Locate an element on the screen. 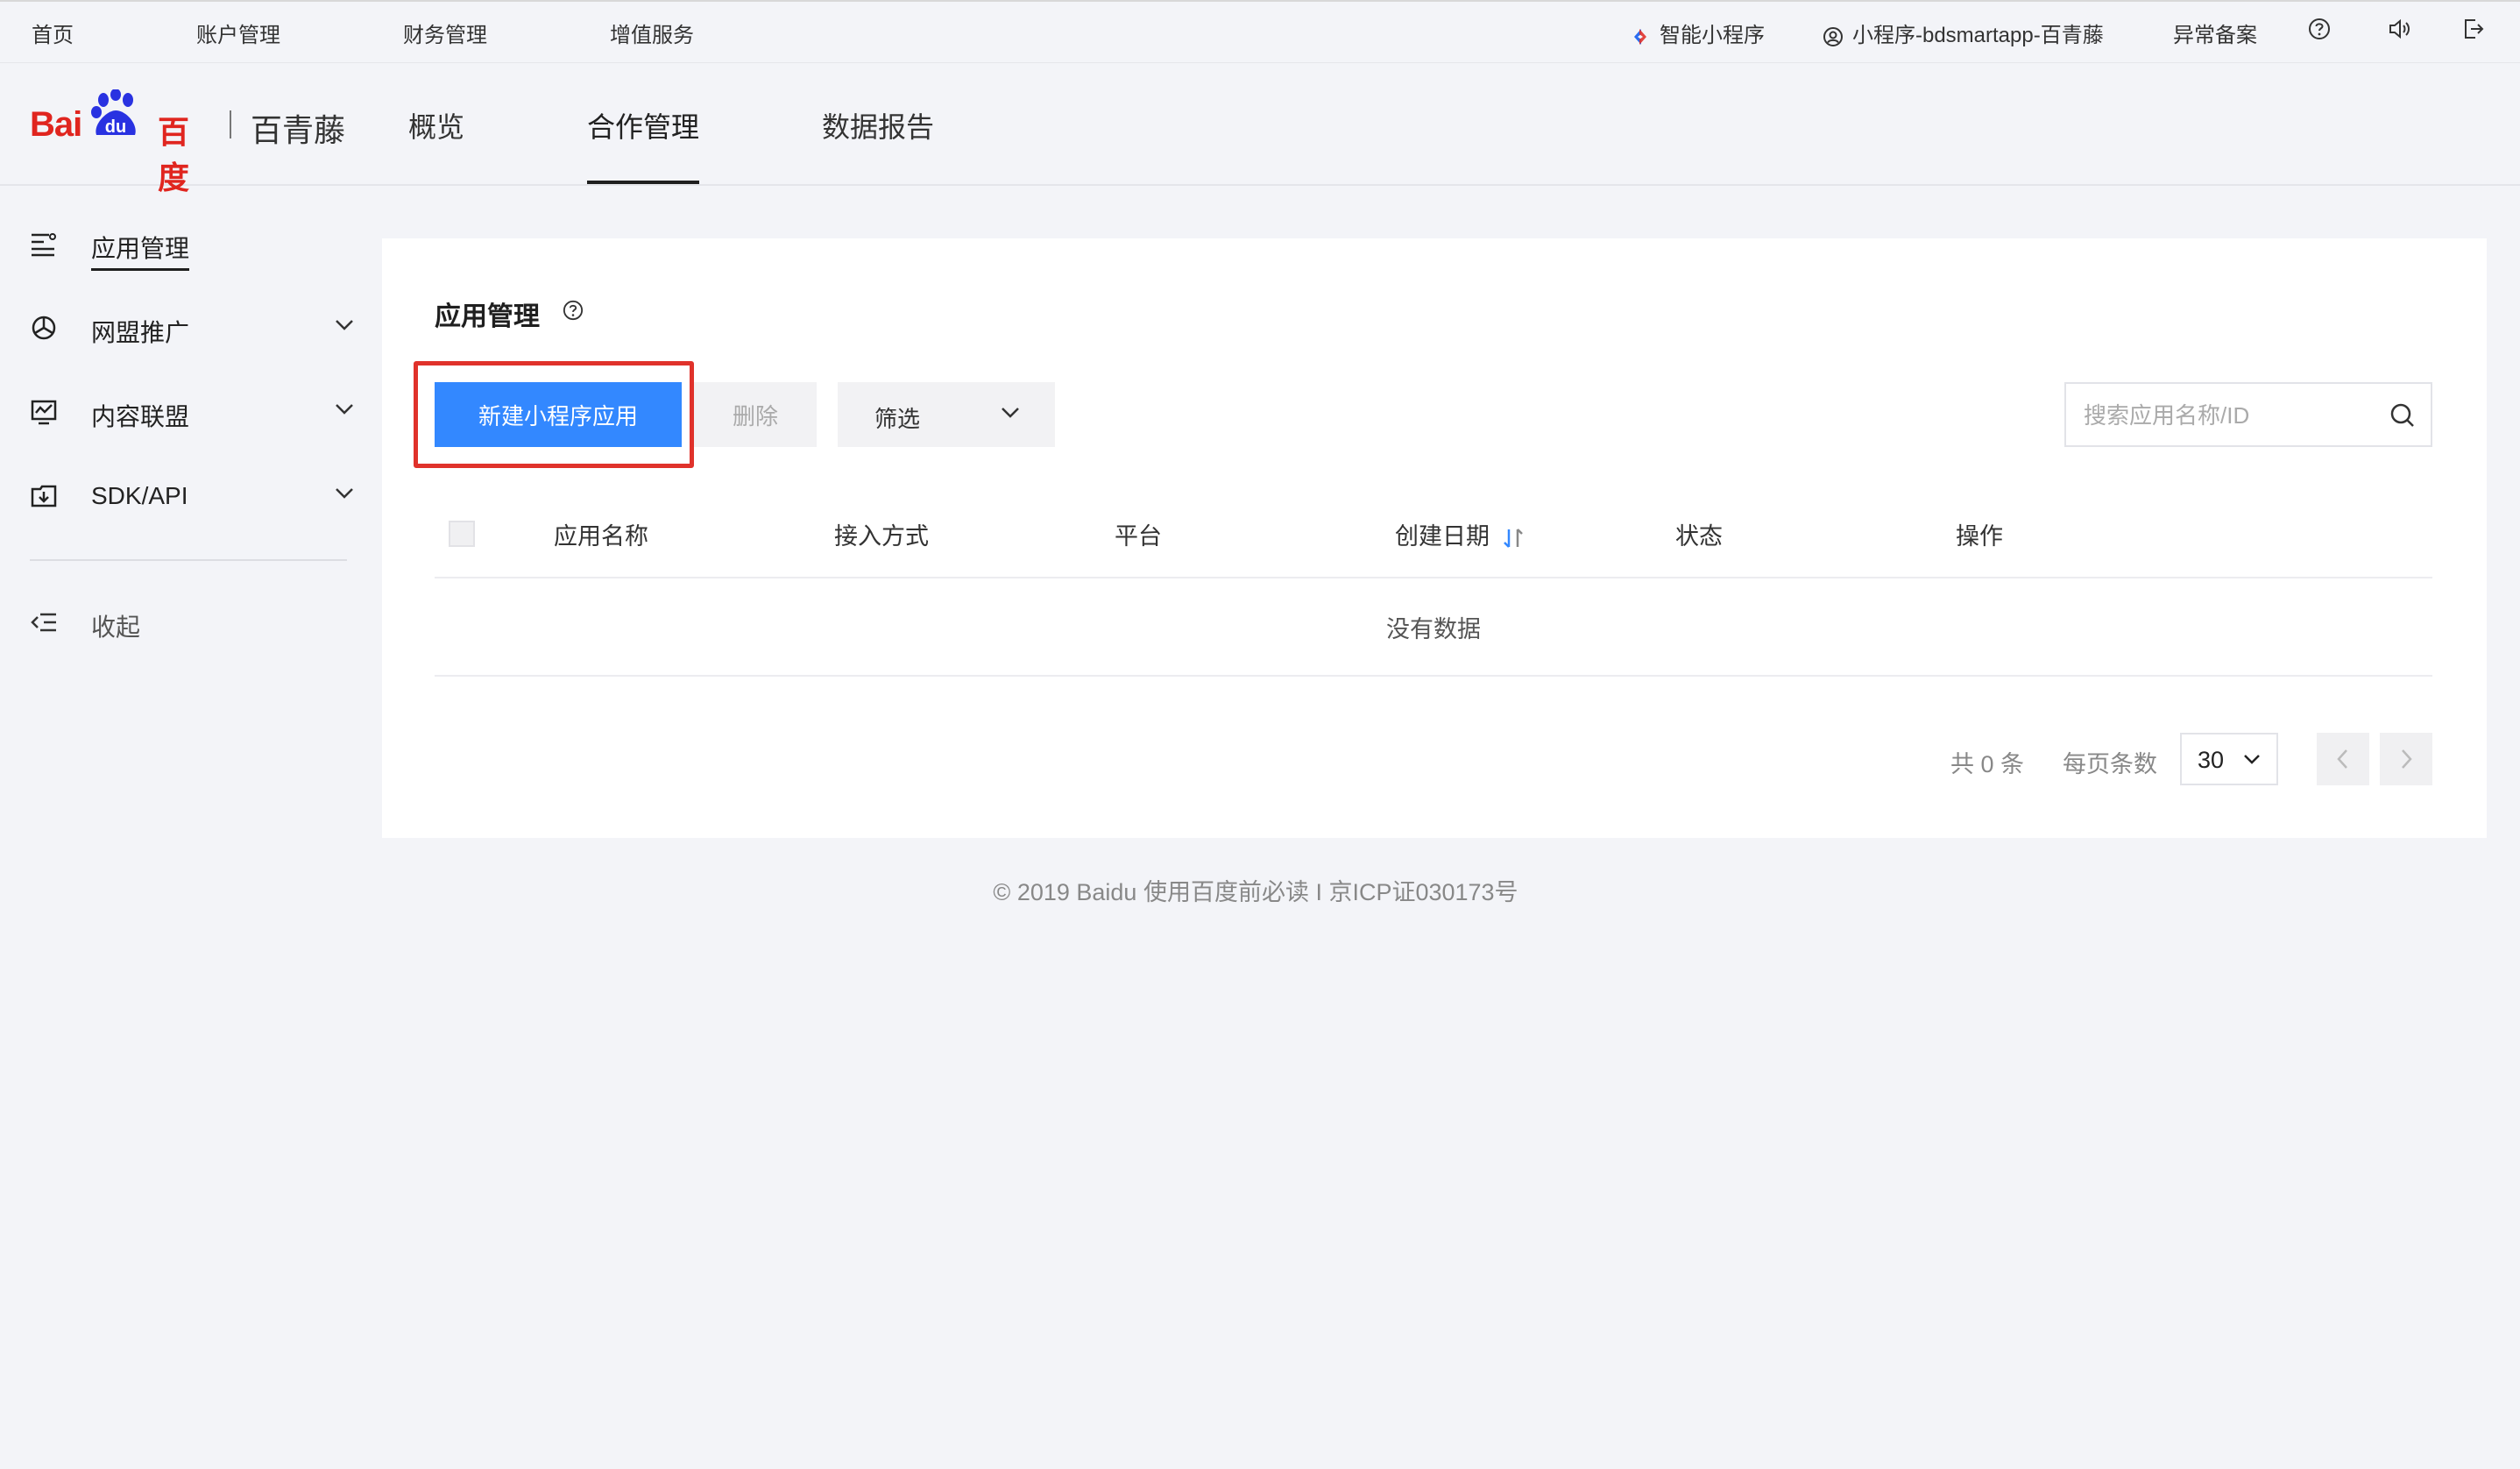 This screenshot has height=1469, width=2520. smart-program-label: 智能小程序 is located at coordinates (1712, 35).